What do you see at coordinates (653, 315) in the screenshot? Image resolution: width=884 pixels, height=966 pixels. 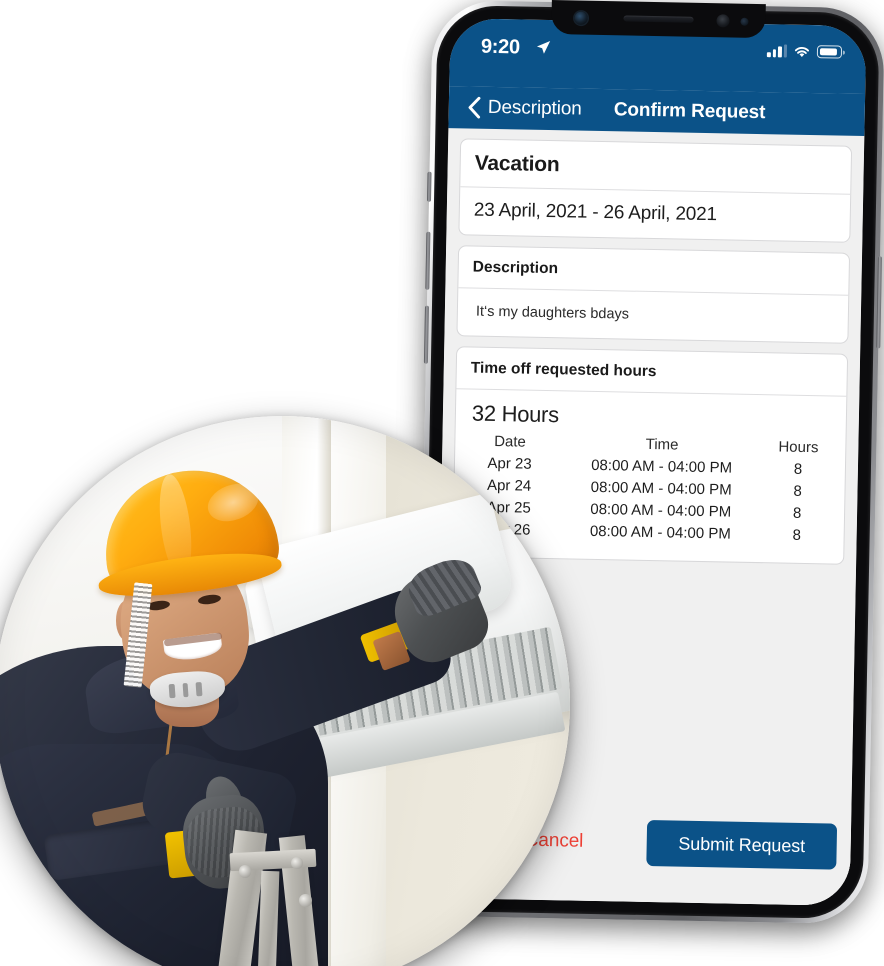 I see `description-text: It‘s my daughters bdays` at bounding box center [653, 315].